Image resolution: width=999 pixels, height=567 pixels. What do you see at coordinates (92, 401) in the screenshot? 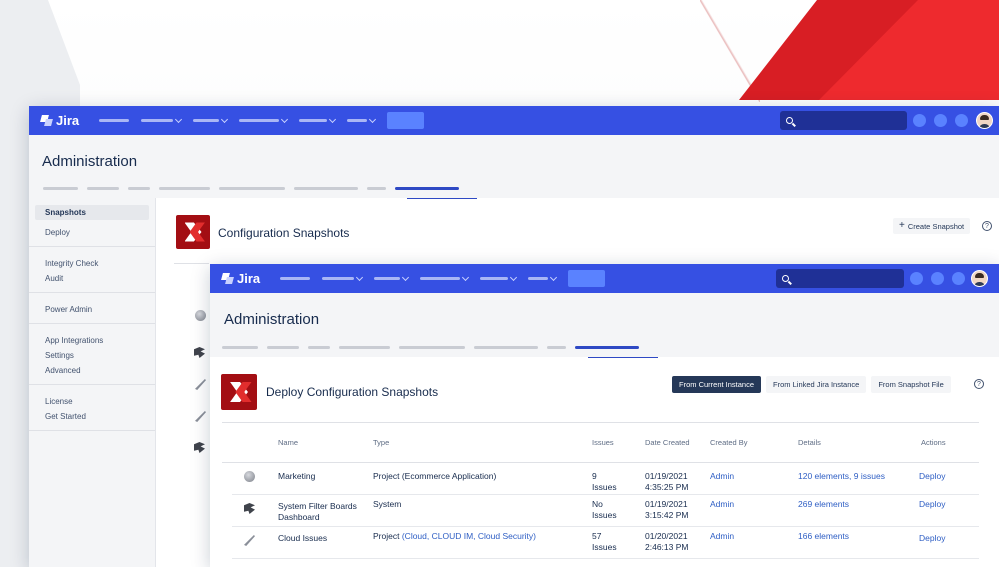
I see `sidebar-item-license: License` at bounding box center [92, 401].